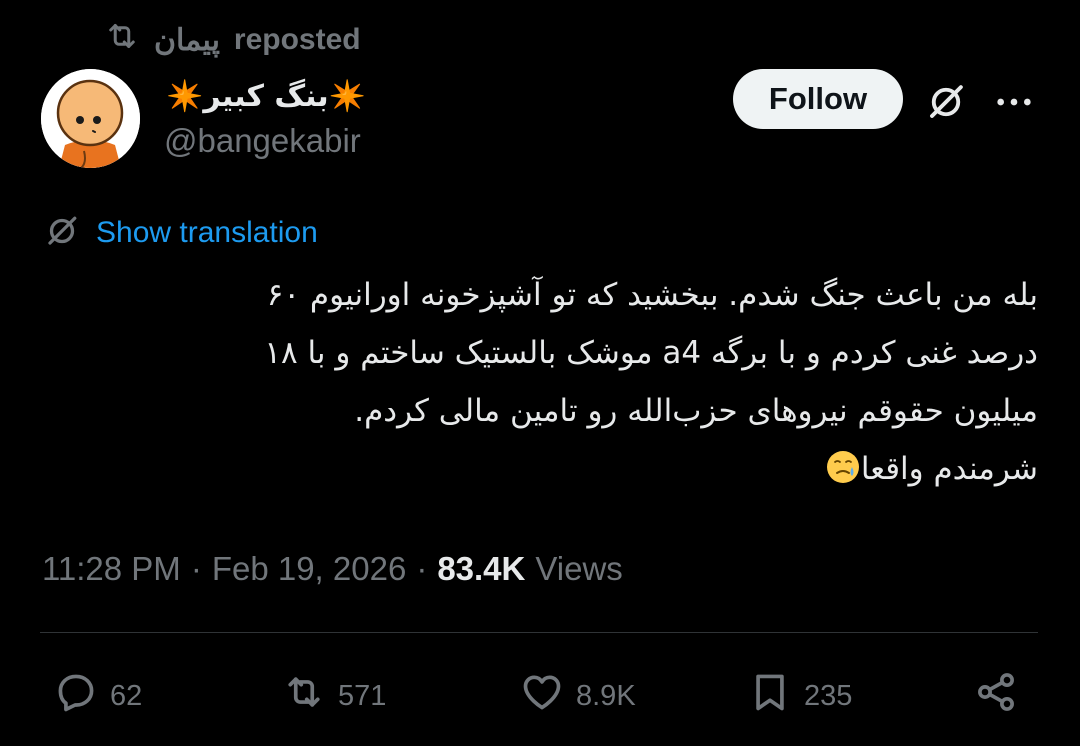 The height and width of the screenshot is (746, 1080). What do you see at coordinates (232, 40) in the screenshot?
I see `repost-header: پیمان reposted` at bounding box center [232, 40].